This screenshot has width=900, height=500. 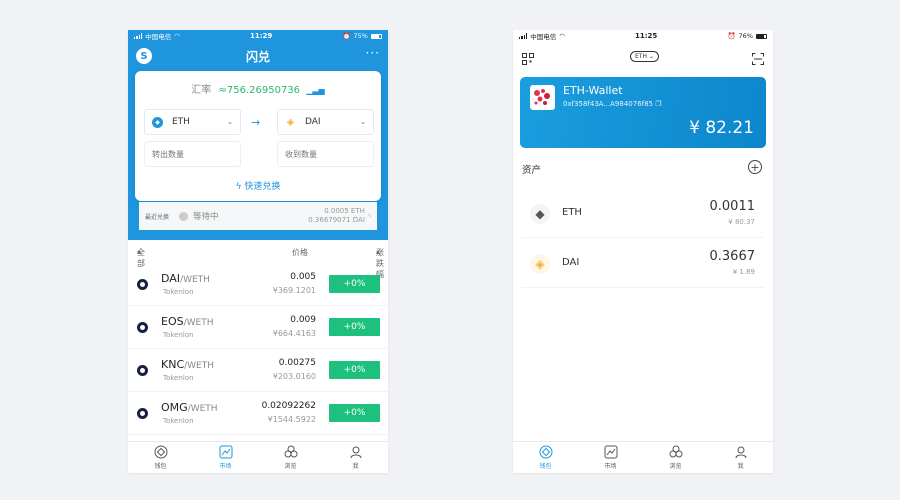 I want to click on pair-name: EOS/WETH, so click(x=187, y=321).